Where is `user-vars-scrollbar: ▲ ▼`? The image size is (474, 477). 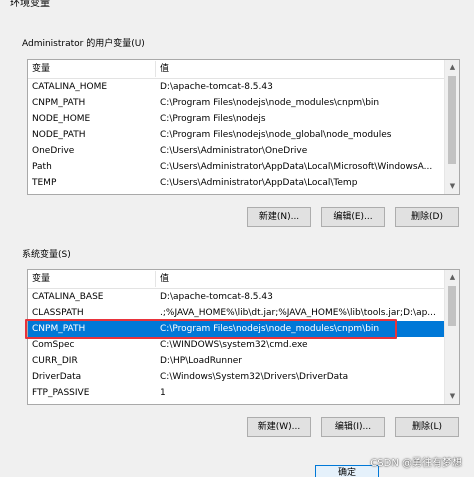 user-vars-scrollbar: ▲ ▼ is located at coordinates (451, 127).